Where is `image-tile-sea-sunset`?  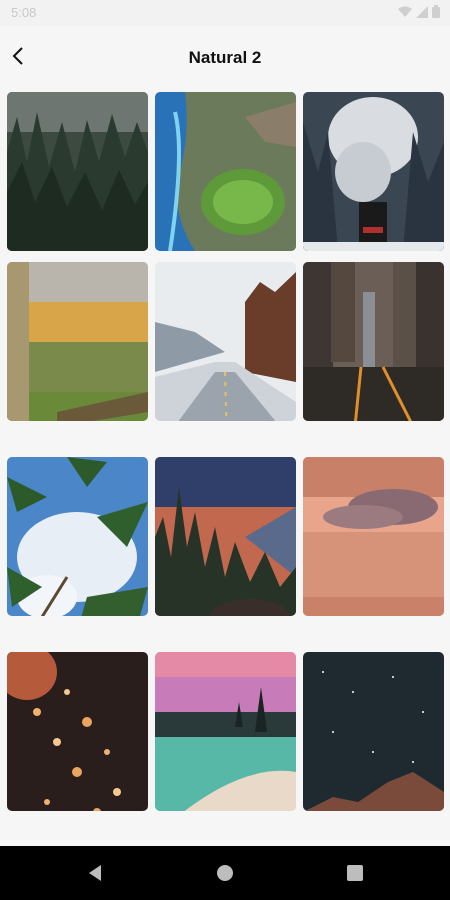
image-tile-sea-sunset is located at coordinates (373, 536).